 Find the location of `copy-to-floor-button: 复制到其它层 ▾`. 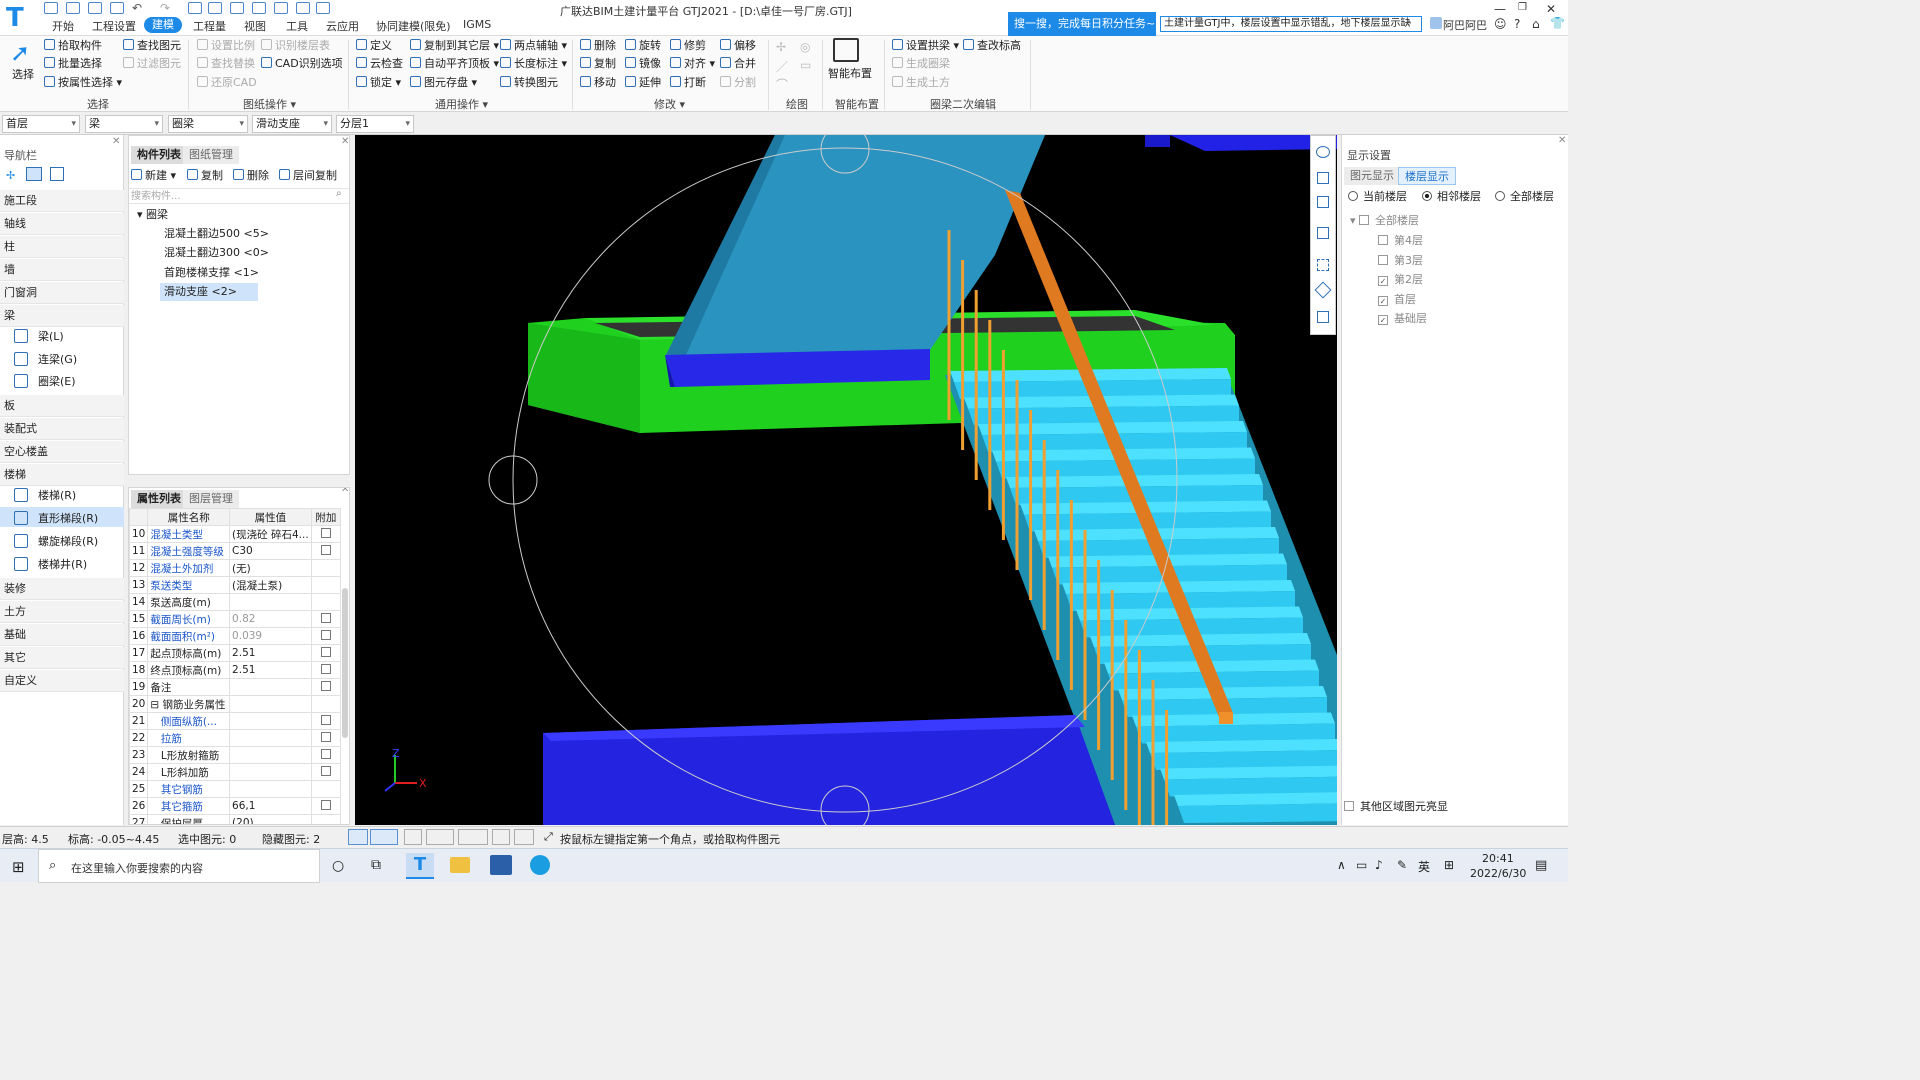

copy-to-floor-button: 复制到其它层 ▾ is located at coordinates (454, 46).